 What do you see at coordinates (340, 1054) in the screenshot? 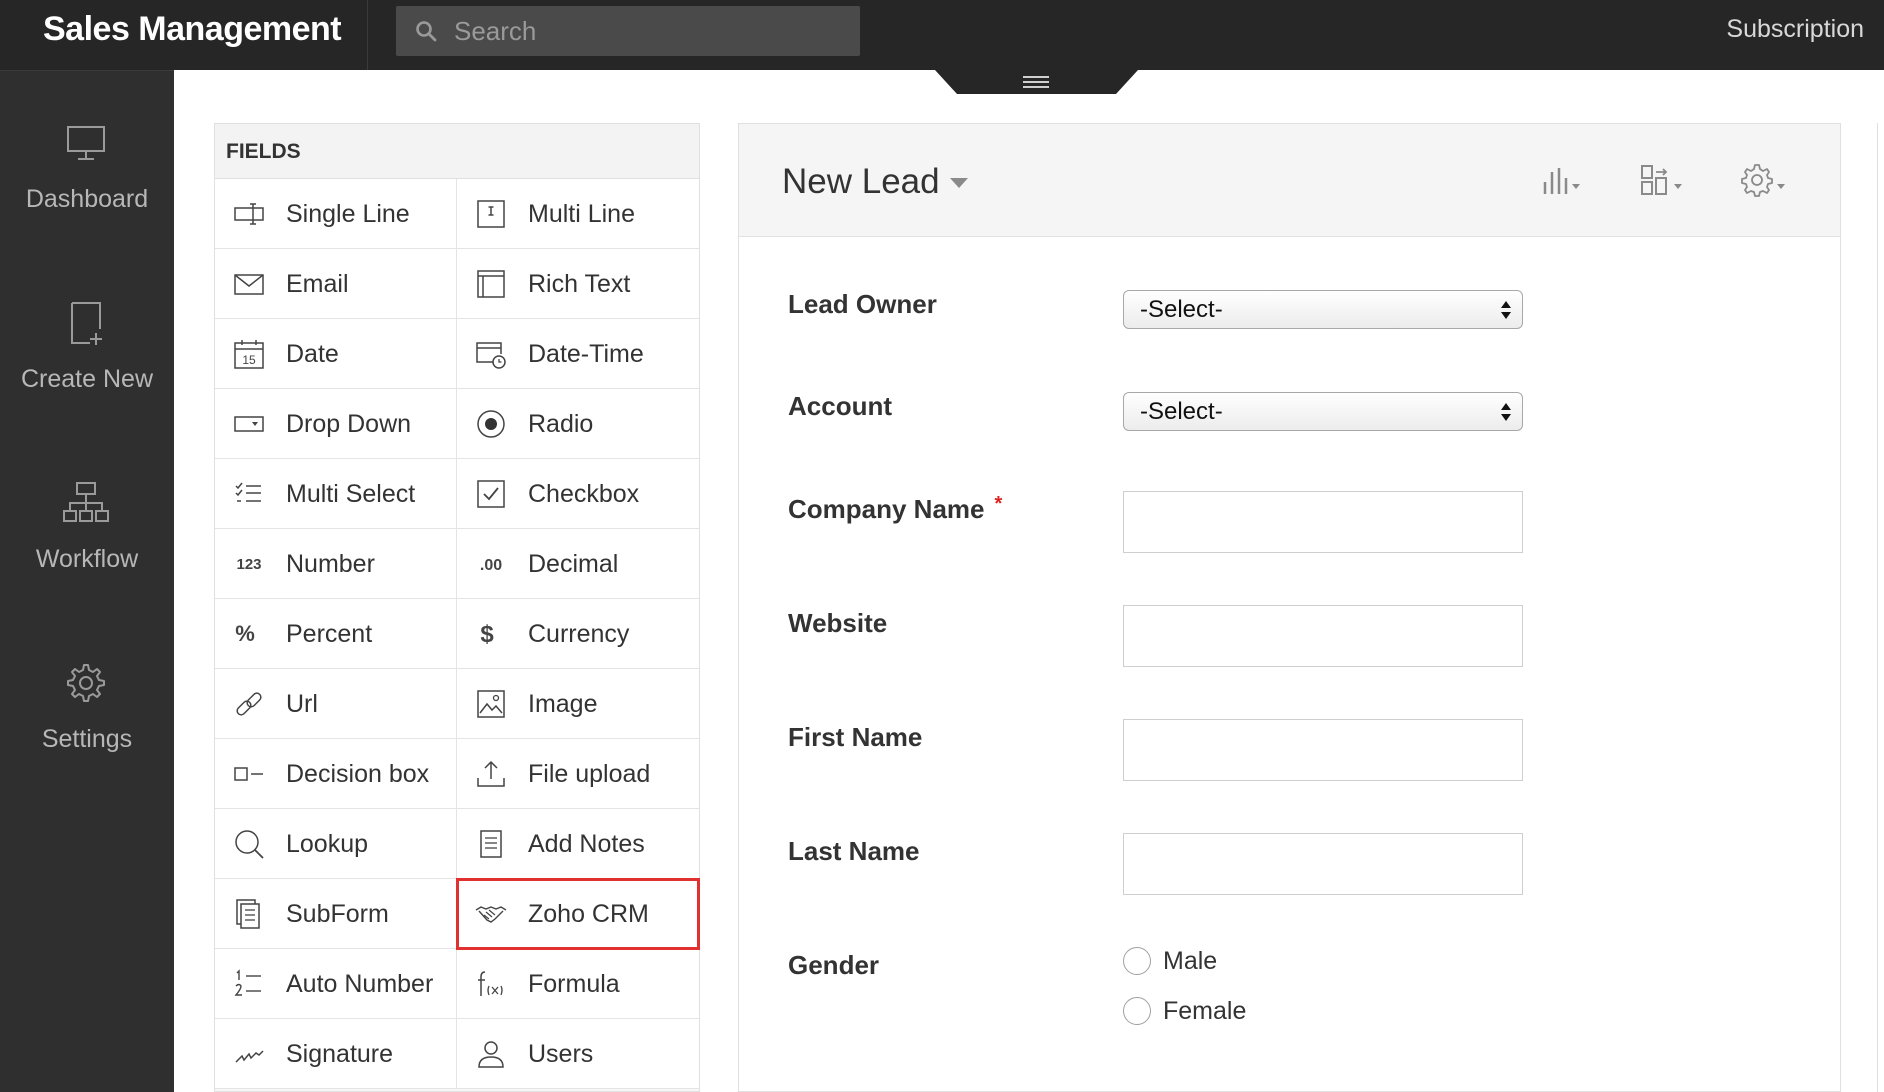
I see `field-label: Signature` at bounding box center [340, 1054].